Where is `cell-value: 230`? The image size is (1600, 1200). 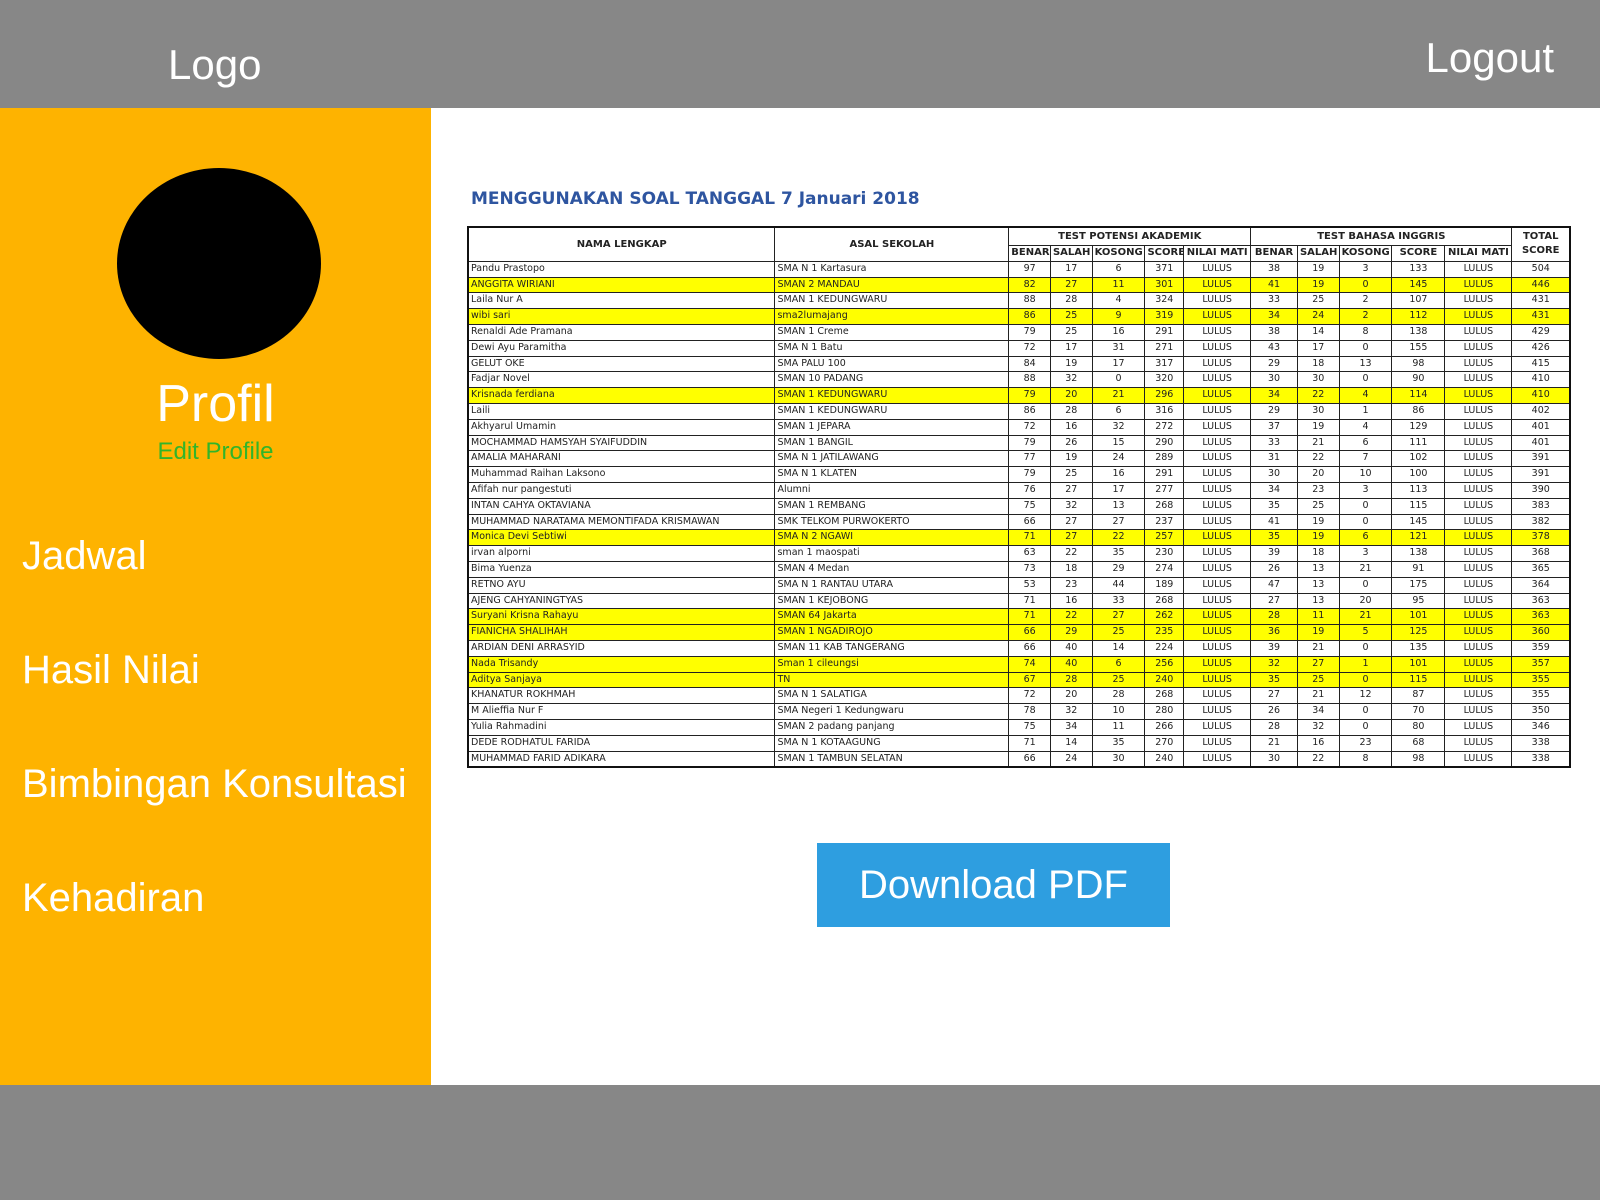 cell-value: 230 is located at coordinates (1164, 553).